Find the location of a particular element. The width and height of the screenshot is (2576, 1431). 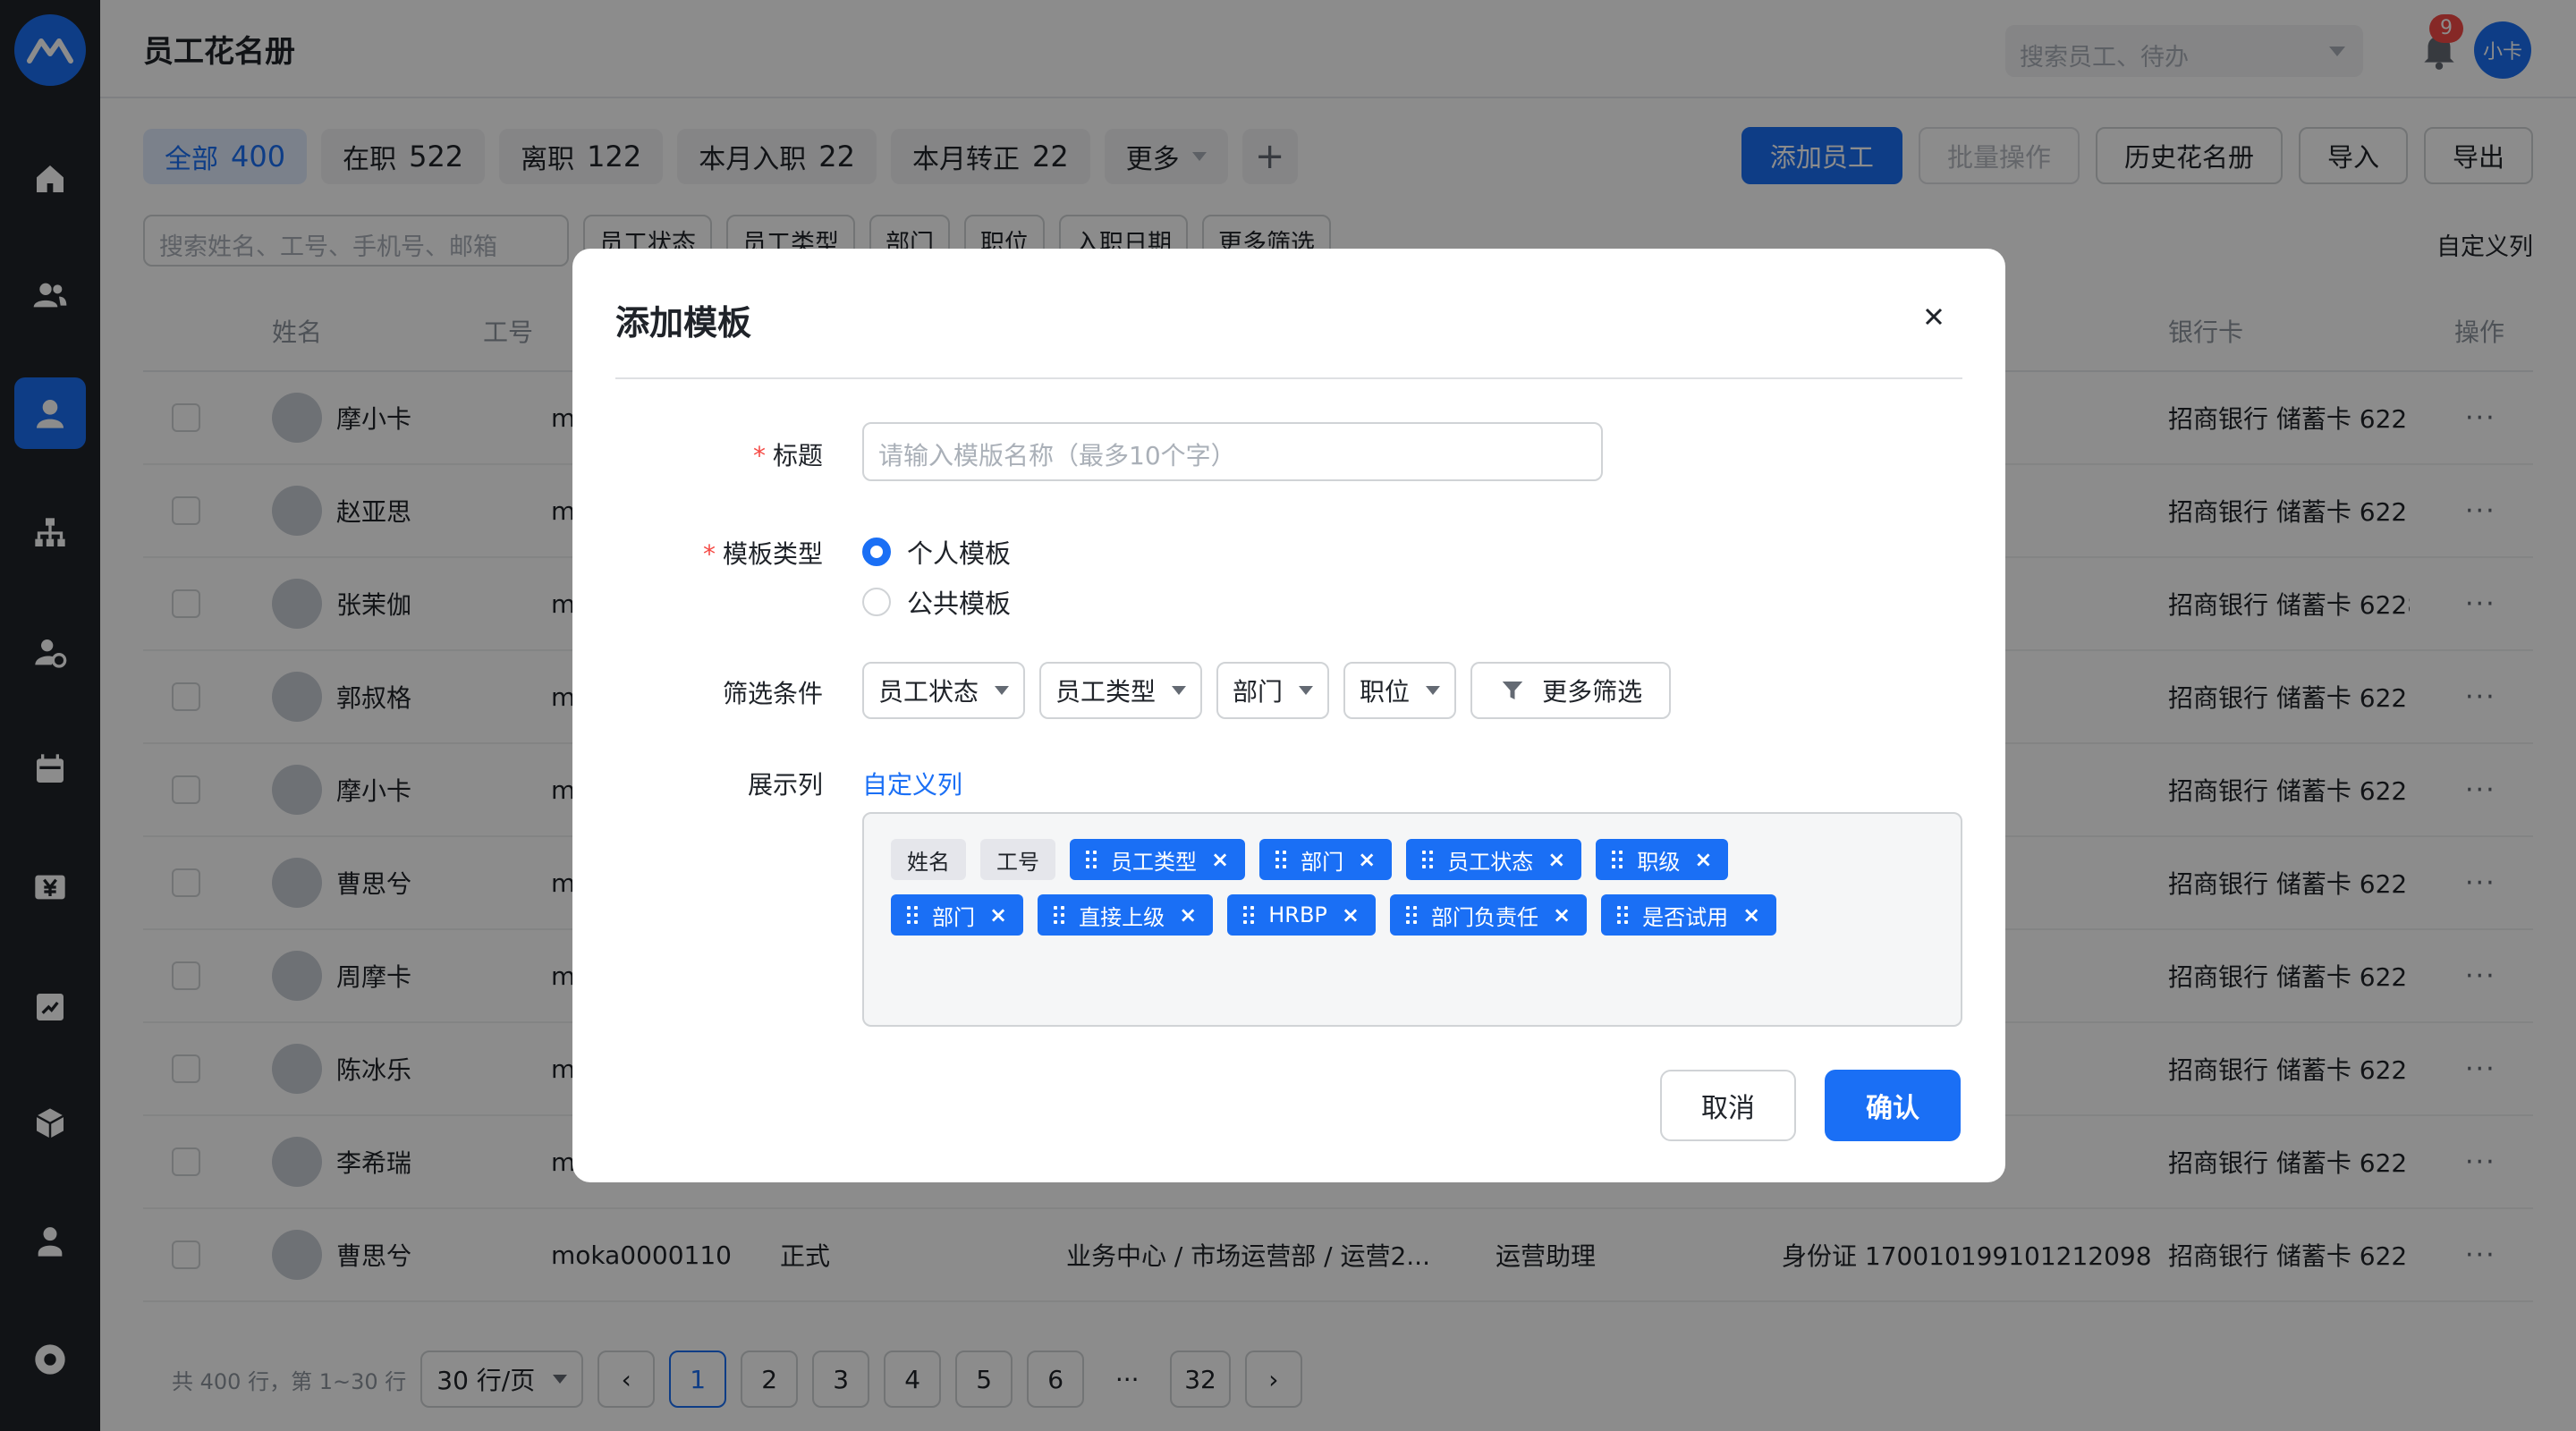

custom-columns-link: 自定义列 is located at coordinates (912, 784).